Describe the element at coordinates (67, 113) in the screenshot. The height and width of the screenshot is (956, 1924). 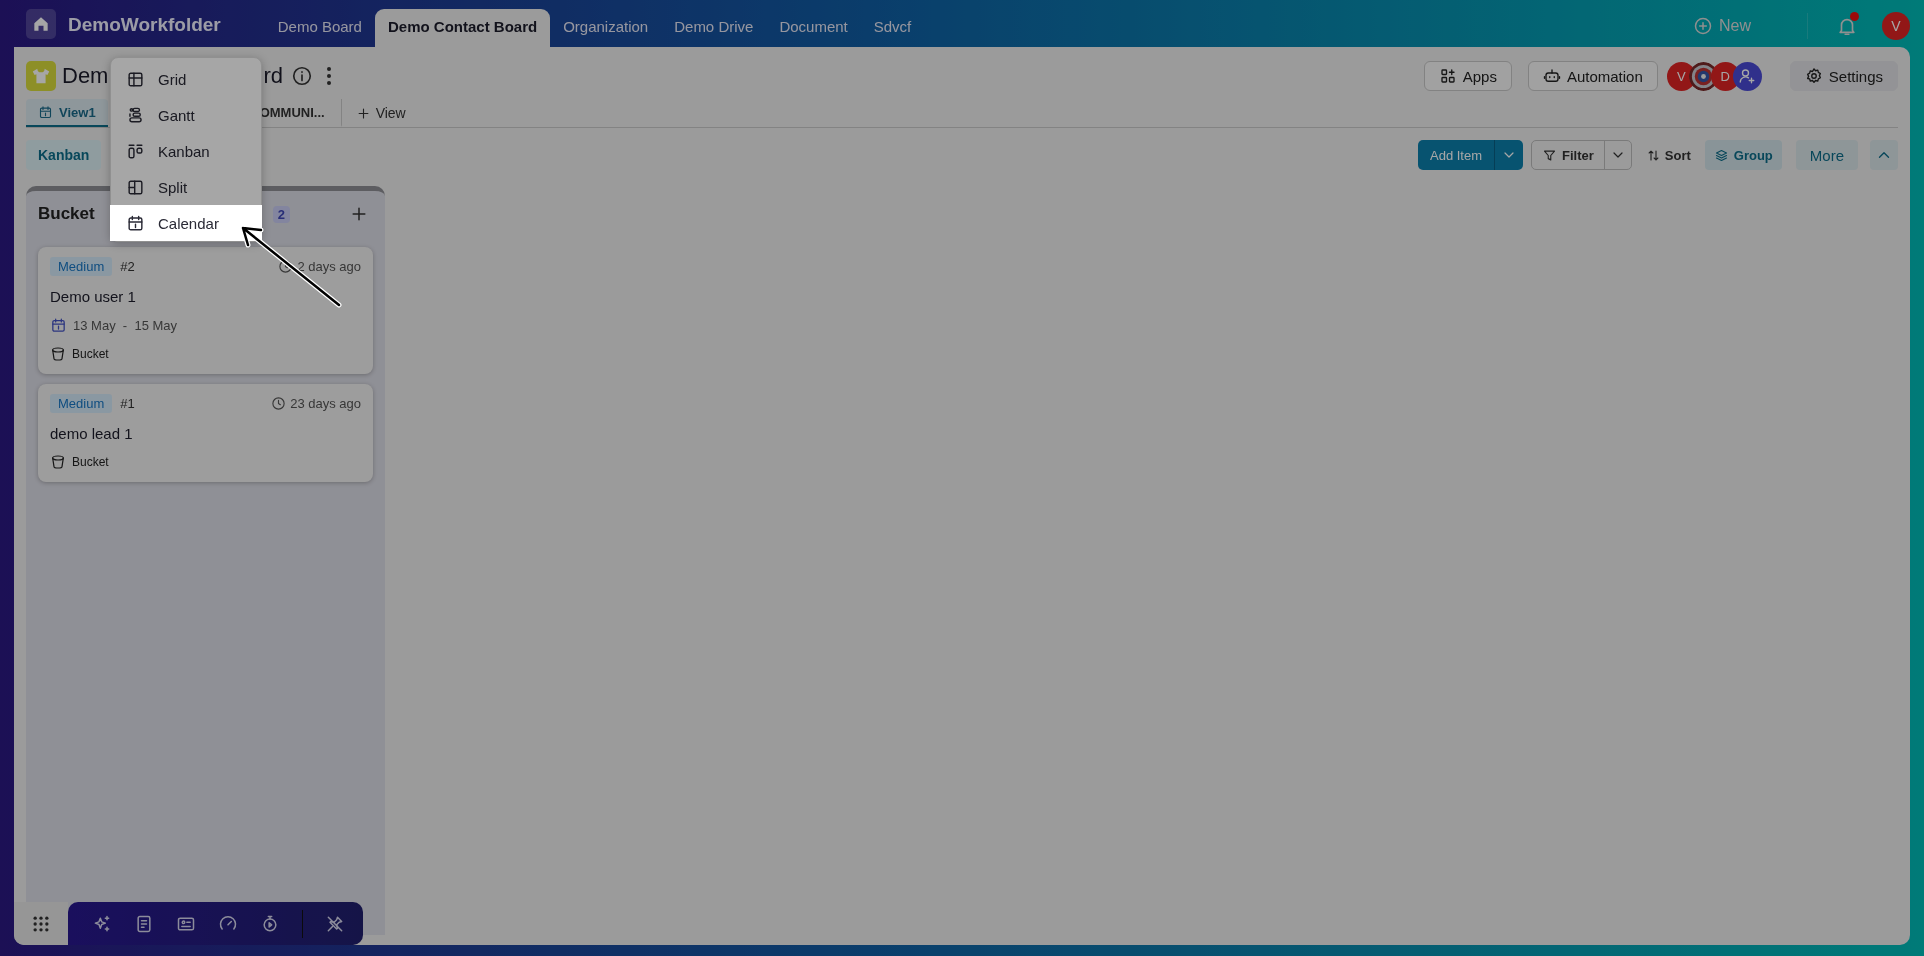
I see `view-tab: View1` at that location.